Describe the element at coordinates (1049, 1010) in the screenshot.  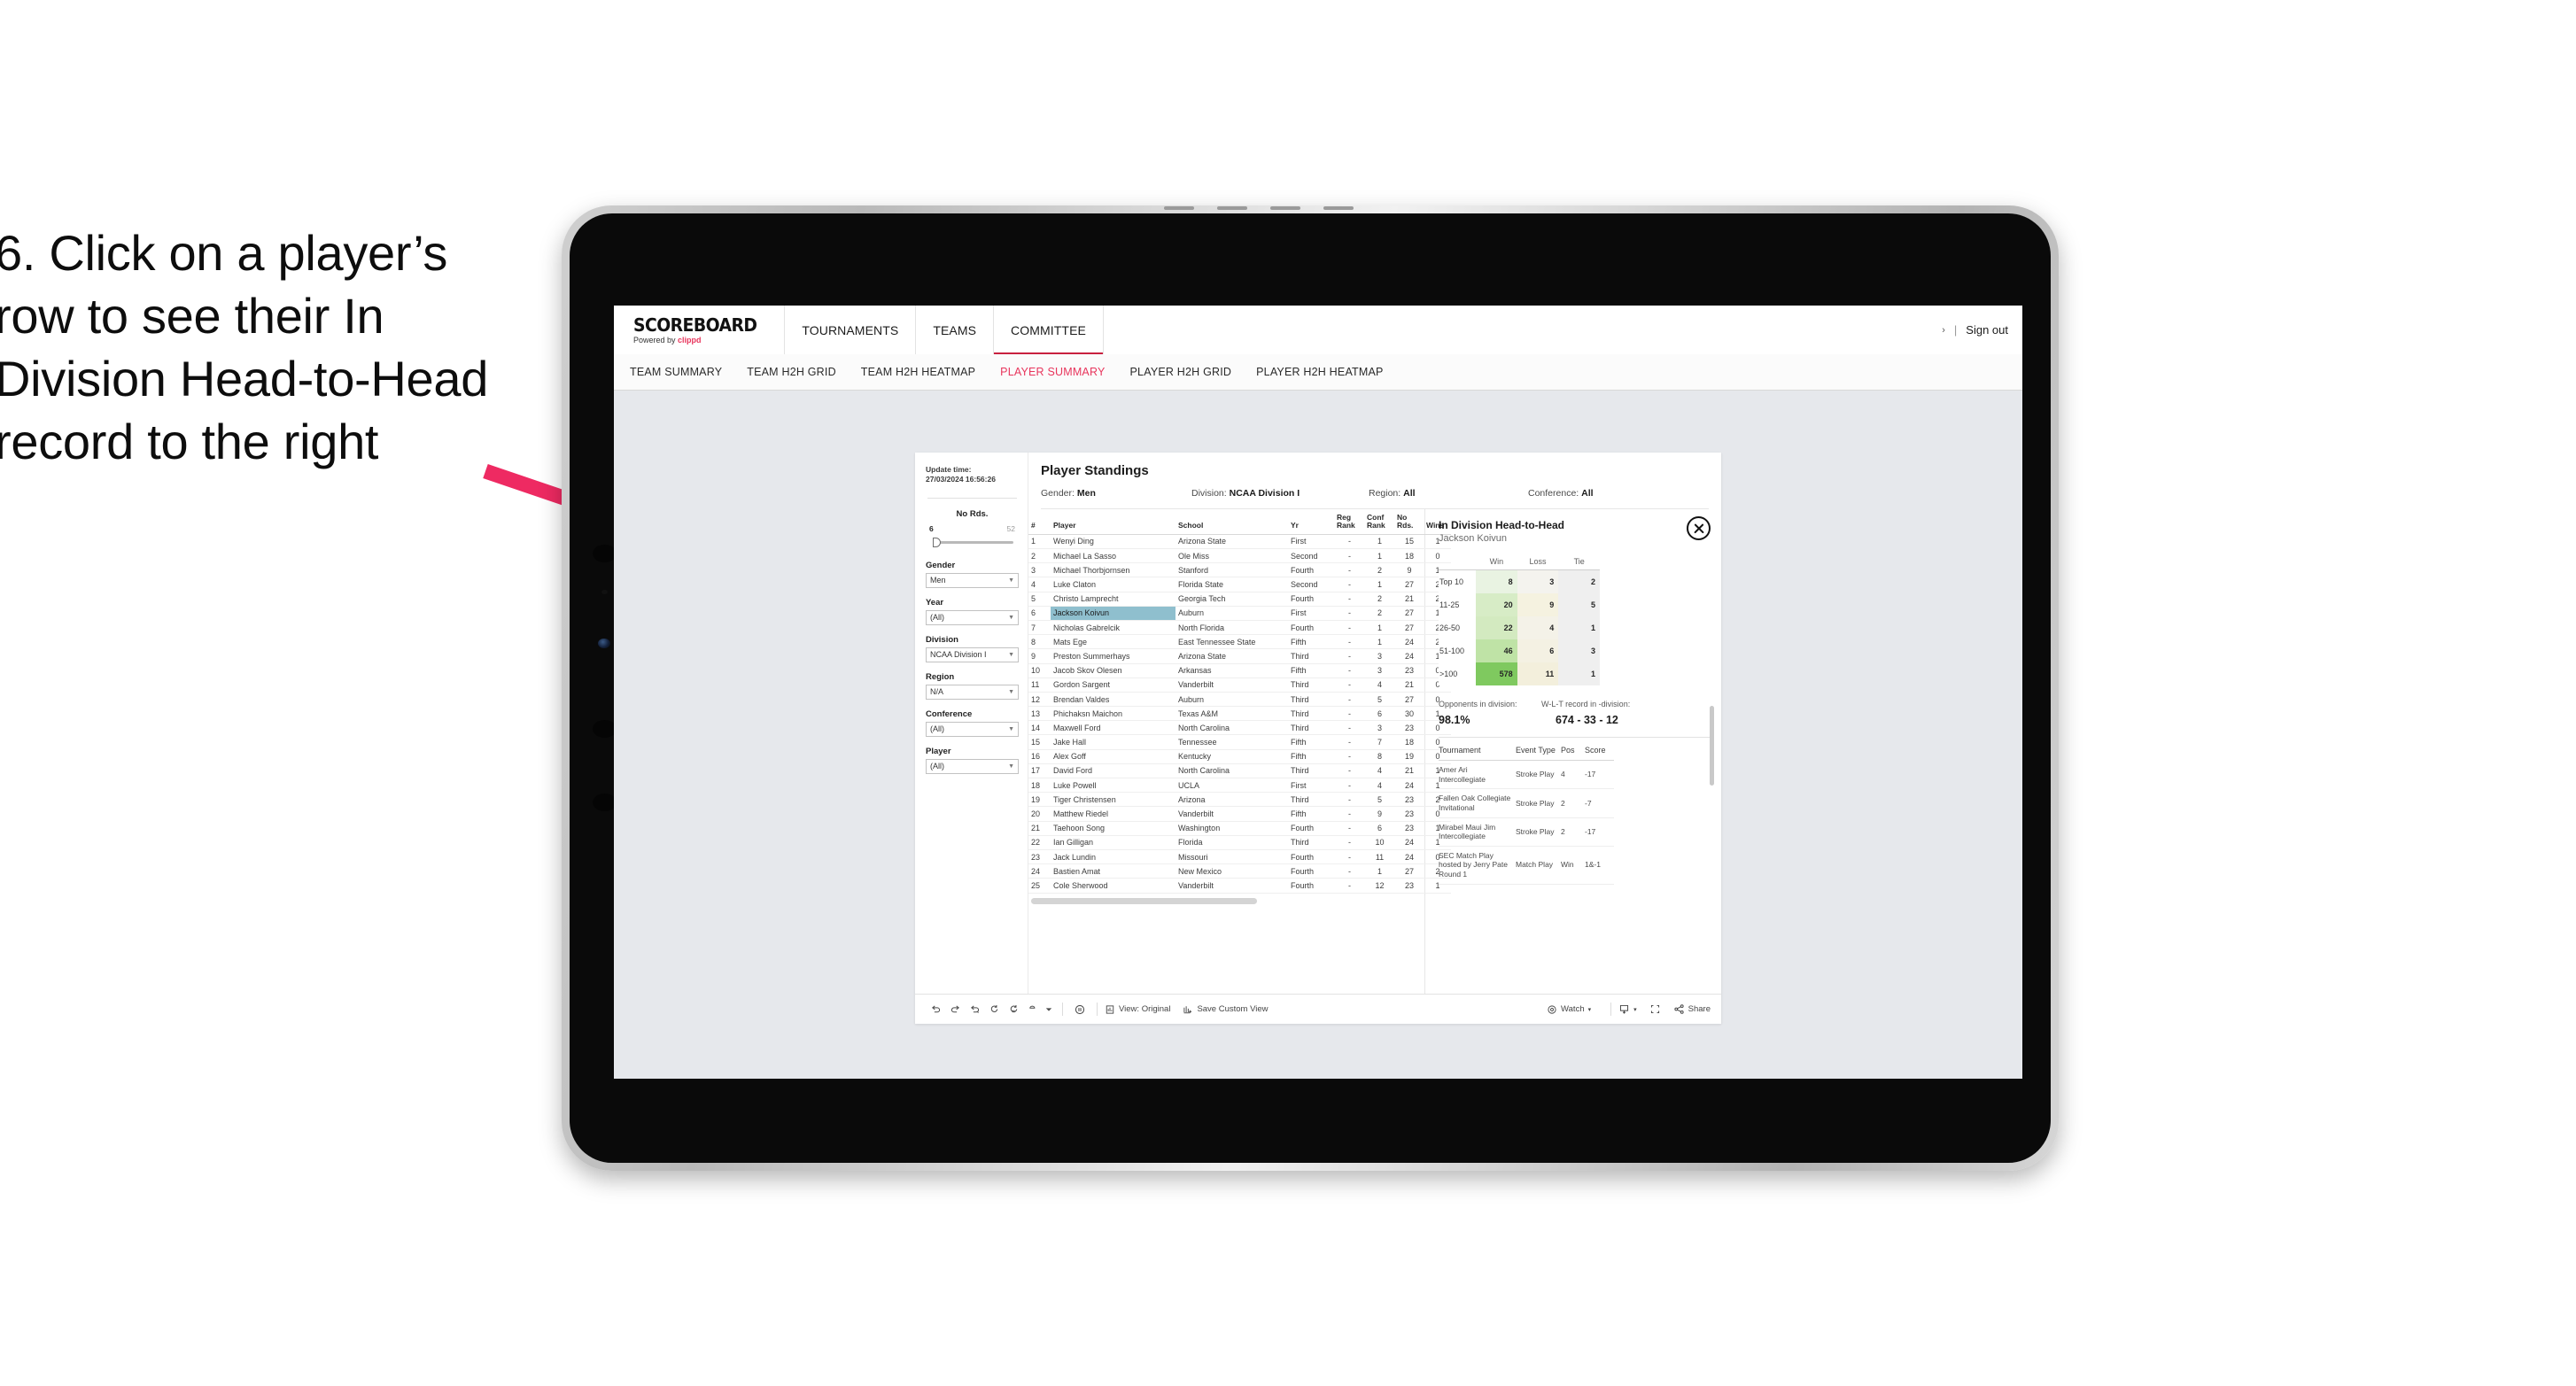
I see `chevron-down-icon` at that location.